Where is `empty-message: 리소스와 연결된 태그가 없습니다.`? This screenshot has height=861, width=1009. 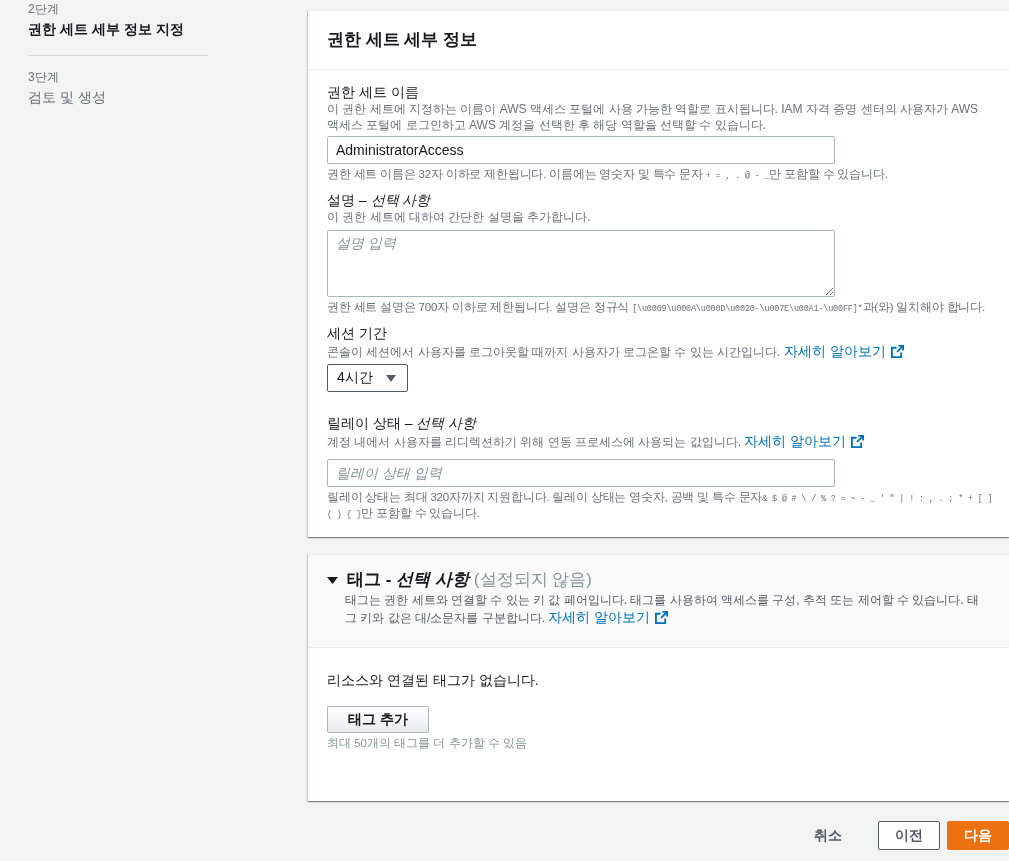 empty-message: 리소스와 연결된 태그가 없습니다. is located at coordinates (433, 680).